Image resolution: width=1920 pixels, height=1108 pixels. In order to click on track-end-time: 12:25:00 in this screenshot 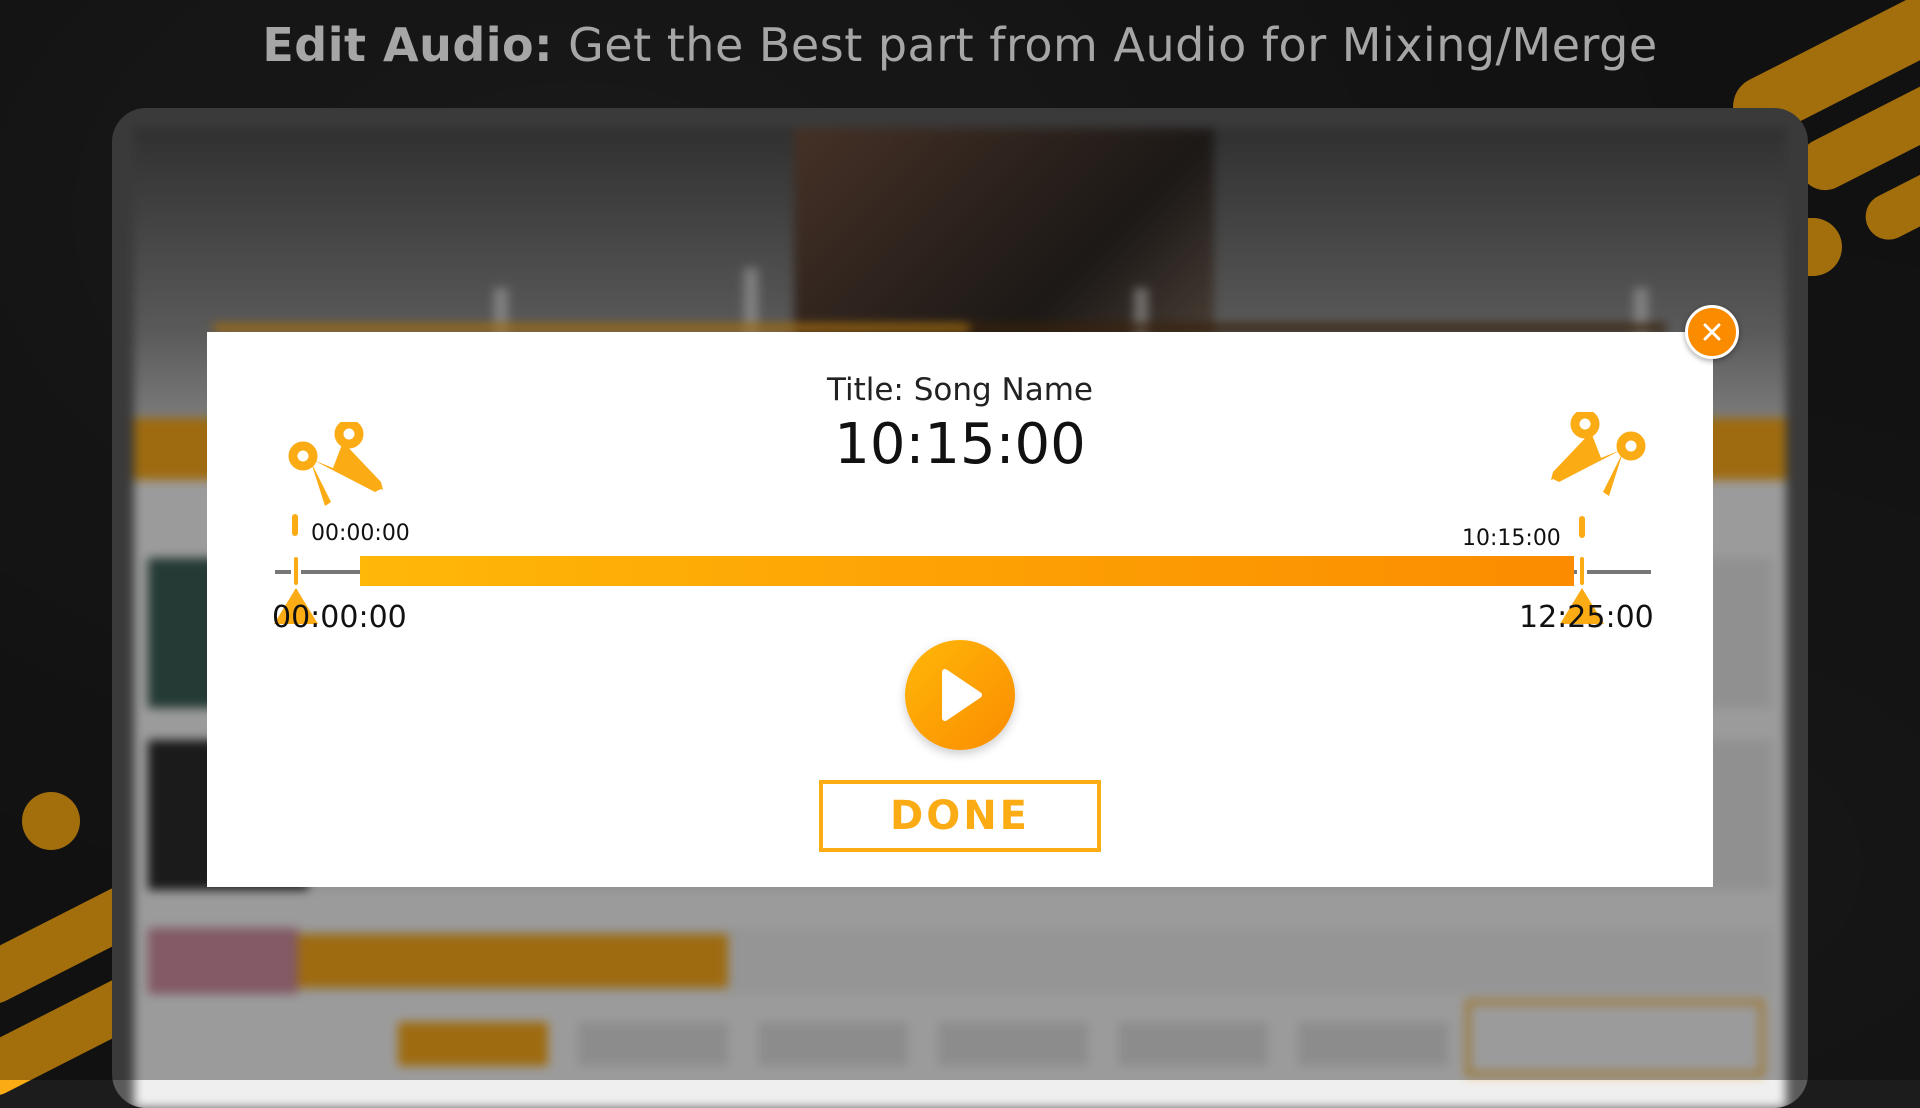, I will do `click(1586, 617)`.